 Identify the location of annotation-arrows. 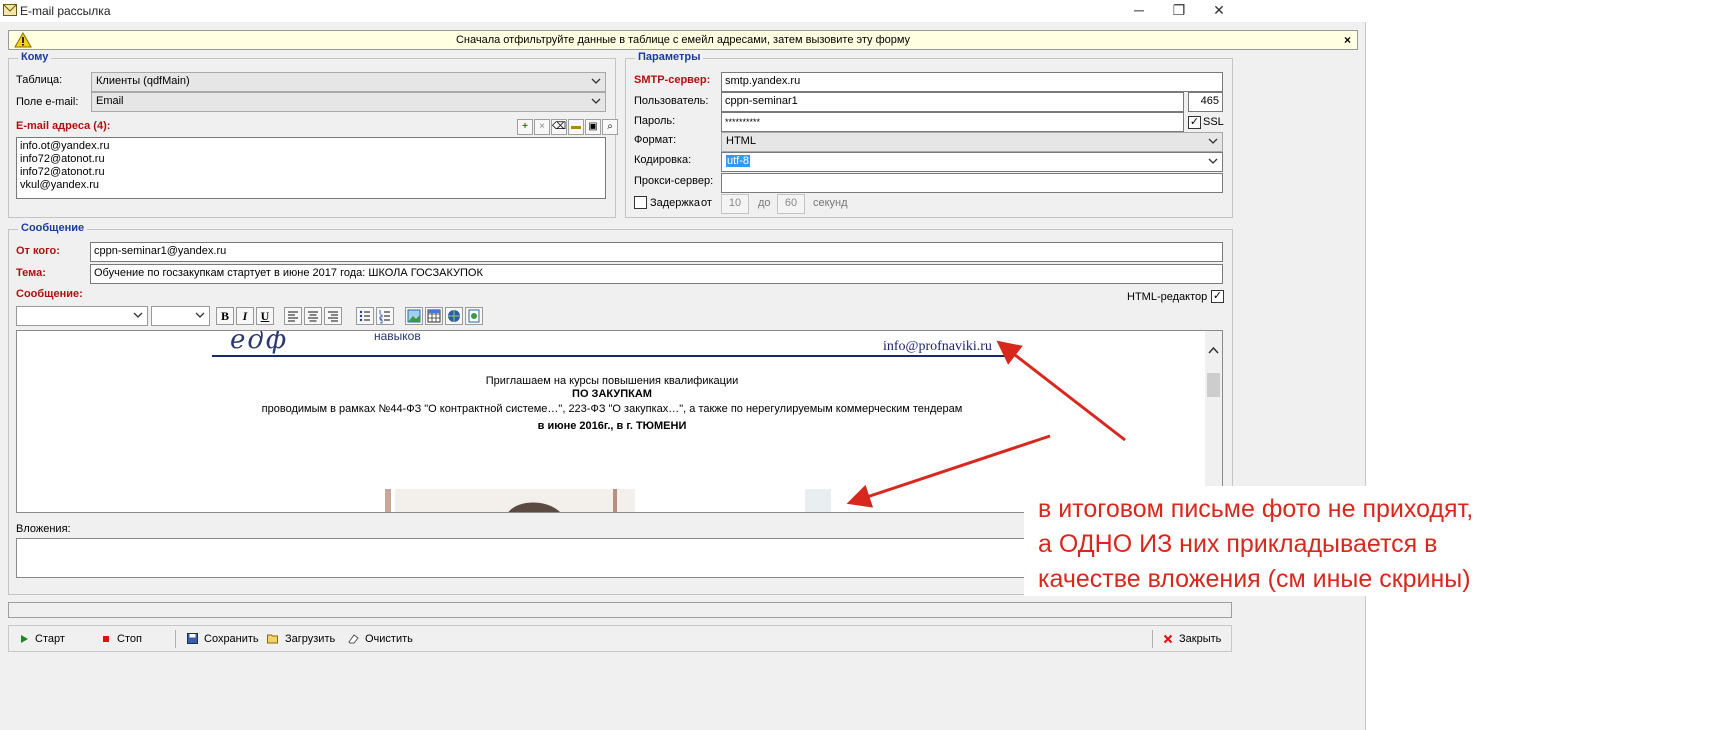
(986, 424).